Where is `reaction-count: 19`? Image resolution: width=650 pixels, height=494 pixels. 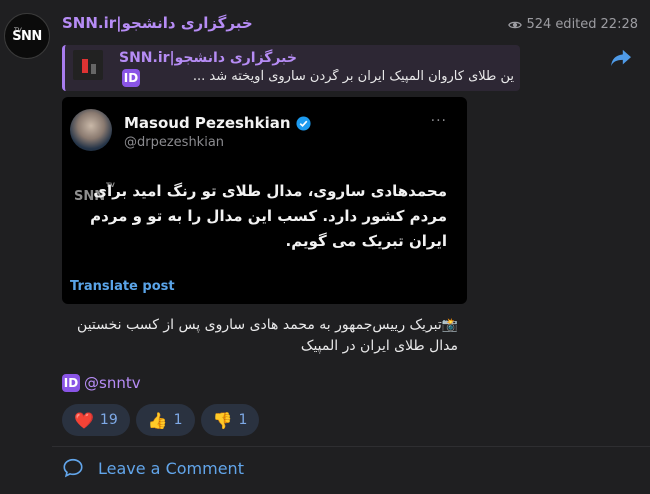 reaction-count: 19 is located at coordinates (108, 420).